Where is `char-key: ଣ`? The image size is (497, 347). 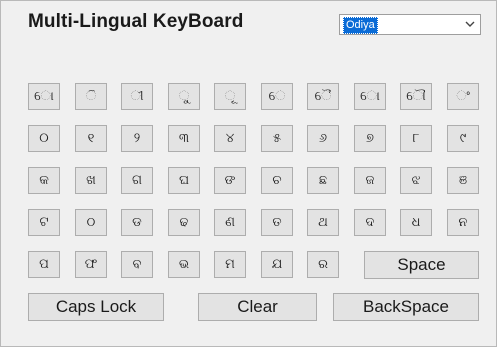
char-key: ଣ is located at coordinates (230, 222).